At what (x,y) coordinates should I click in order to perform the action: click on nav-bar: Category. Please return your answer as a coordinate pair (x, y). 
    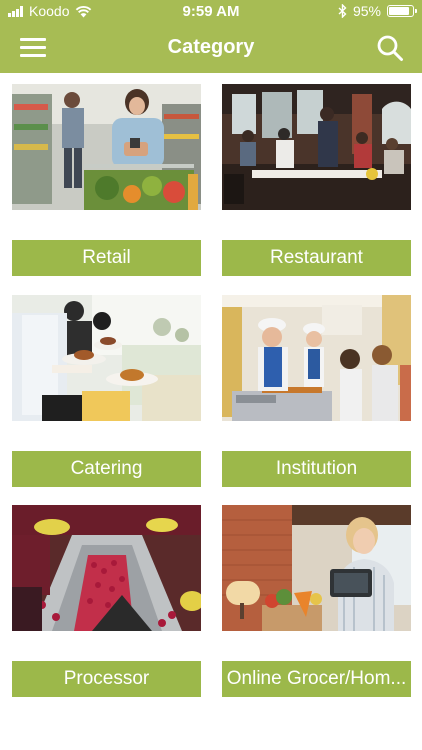
    Looking at the image, I should click on (211, 48).